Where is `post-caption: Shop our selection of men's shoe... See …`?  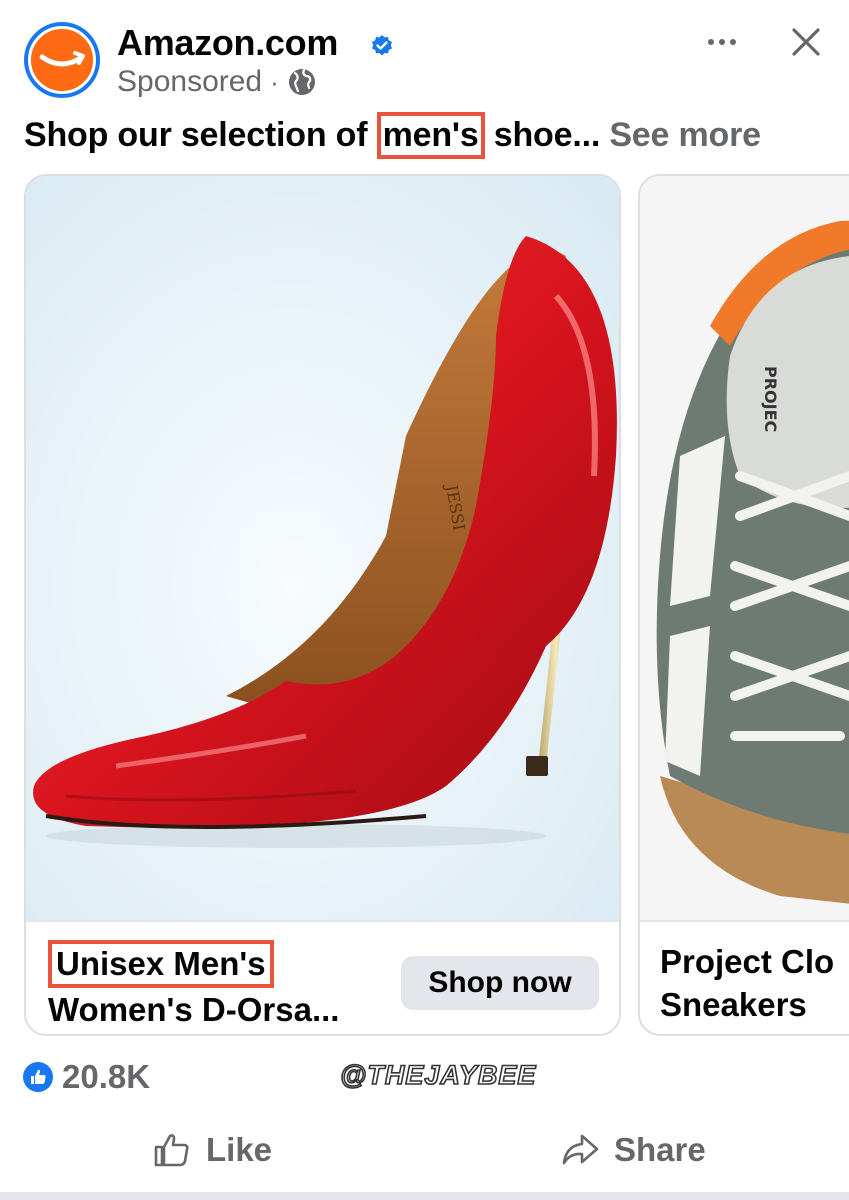
post-caption: Shop our selection of men's shoe... See … is located at coordinates (424, 136).